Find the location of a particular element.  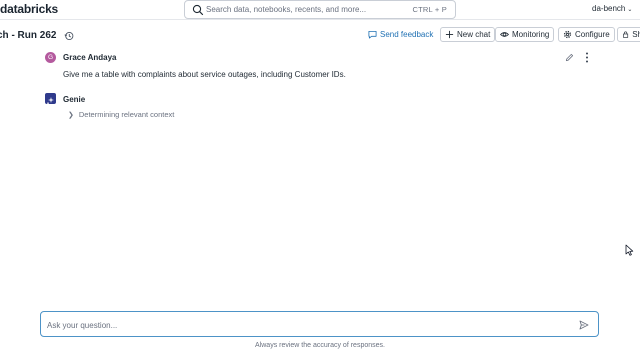

search-shortcut: CTRL + P is located at coordinates (429, 9).